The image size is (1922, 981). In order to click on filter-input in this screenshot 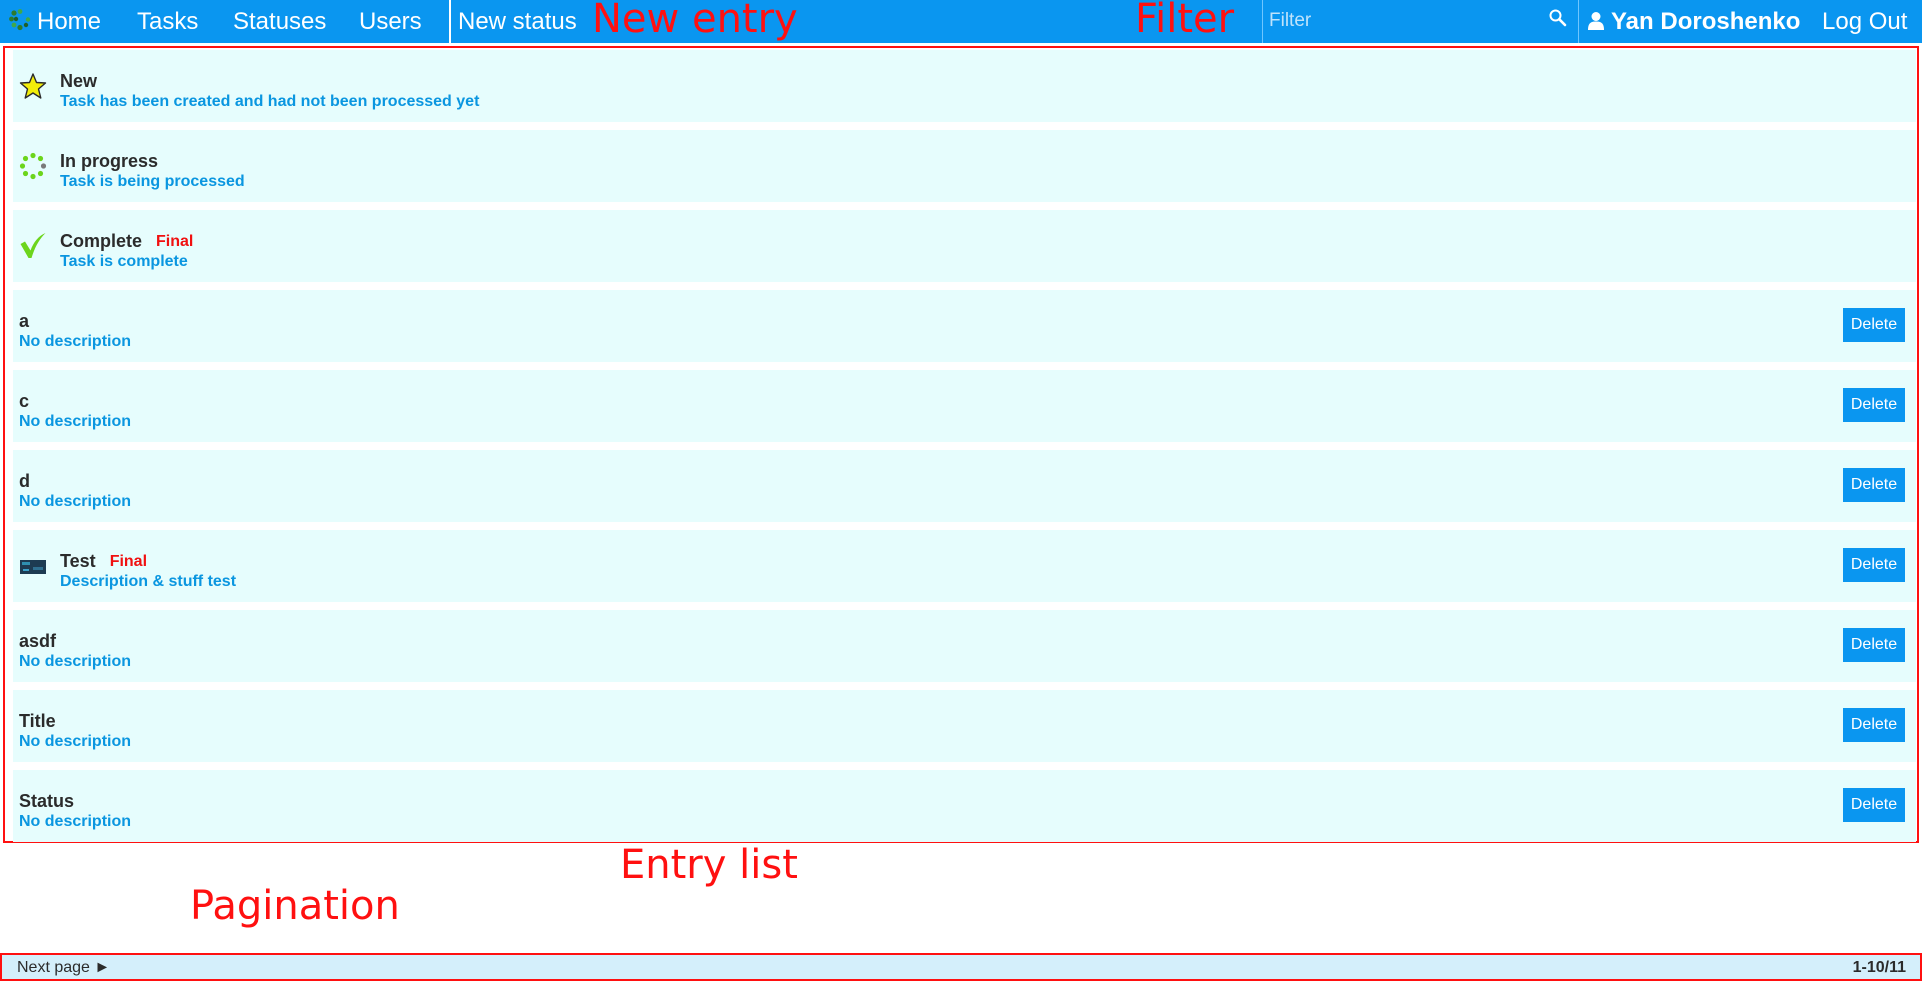, I will do `click(1404, 21)`.